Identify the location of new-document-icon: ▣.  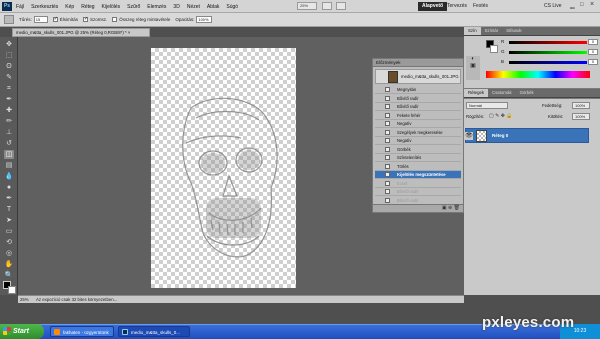
(444, 208).